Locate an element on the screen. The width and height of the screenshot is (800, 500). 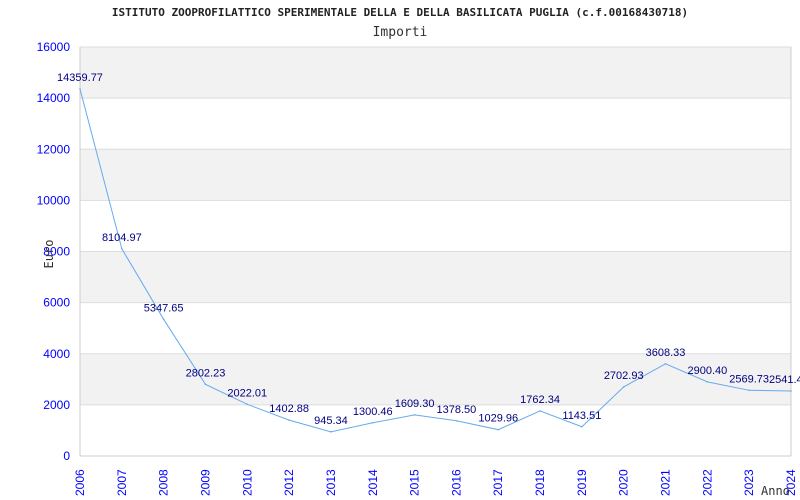
data-label: 2802.23 is located at coordinates (206, 373).